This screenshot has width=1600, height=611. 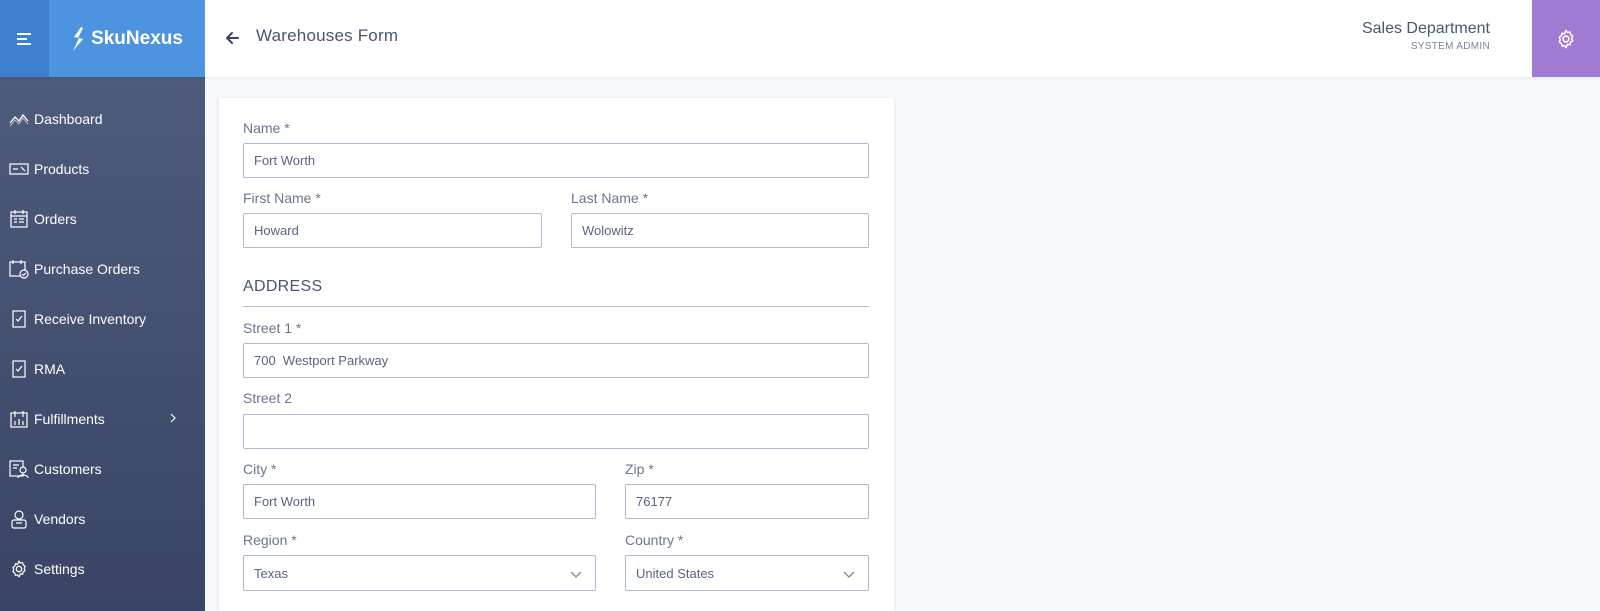 What do you see at coordinates (102, 219) in the screenshot?
I see `sidebar-item-orders: Orders` at bounding box center [102, 219].